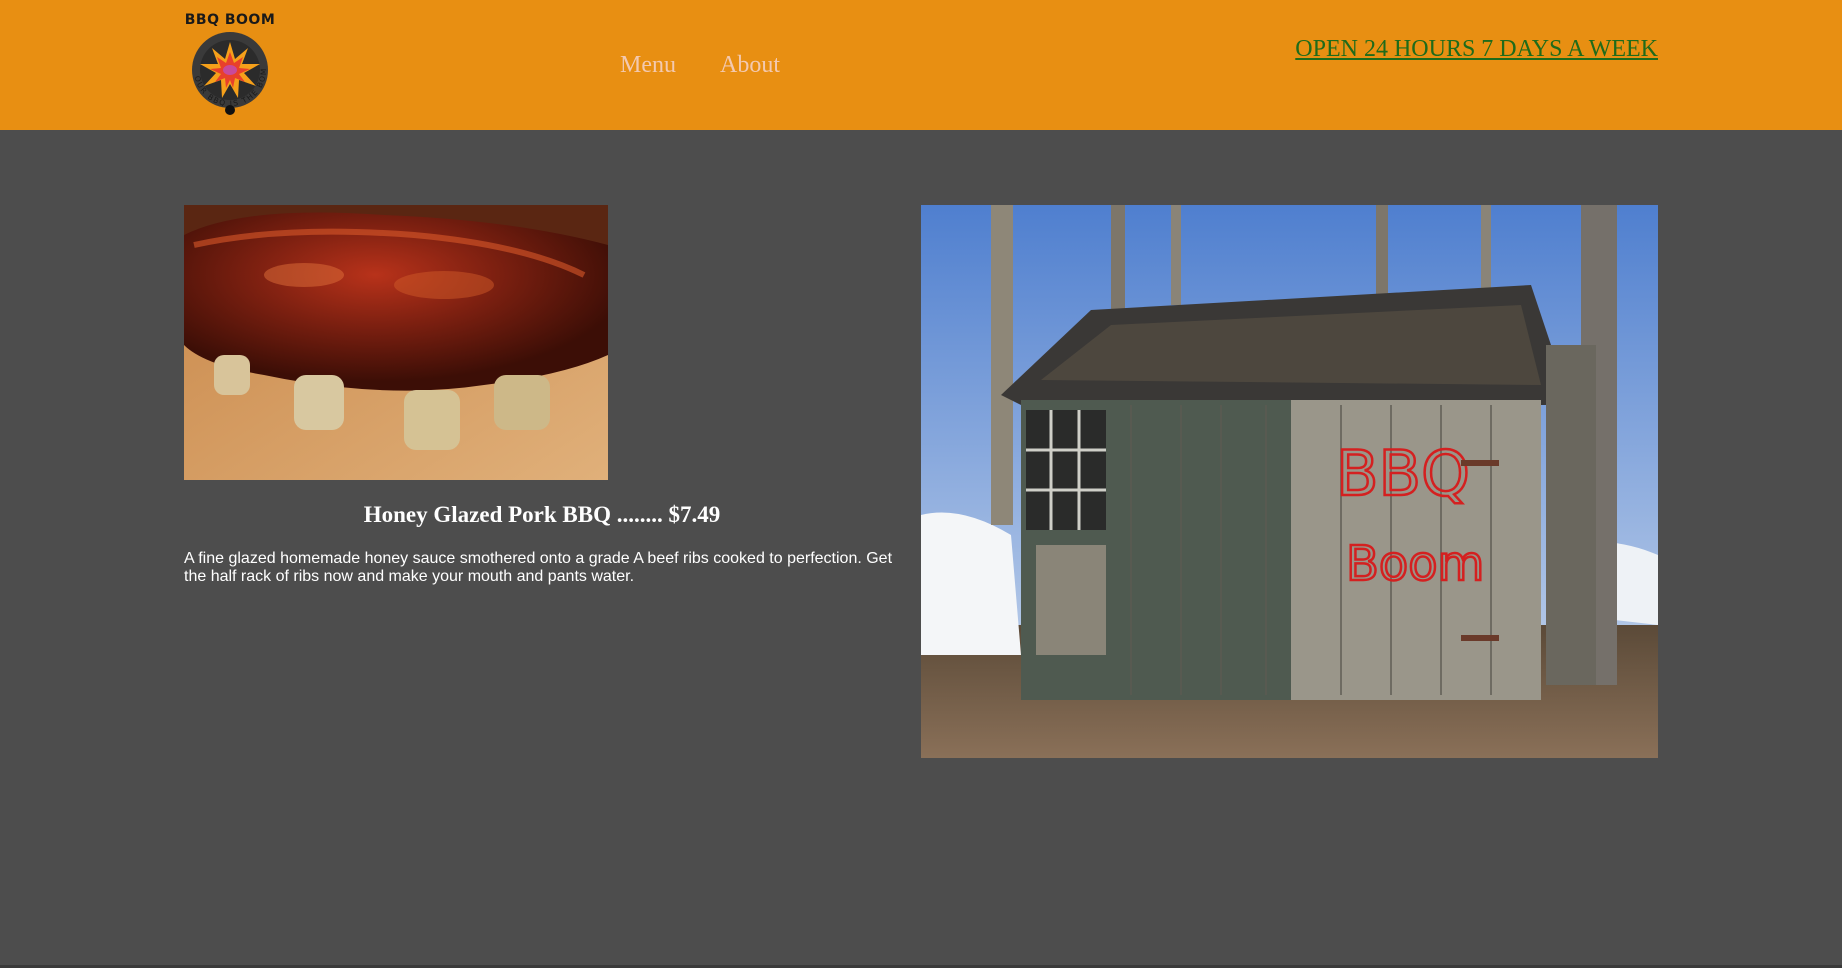 The image size is (1842, 968). Describe the element at coordinates (542, 514) in the screenshot. I see `dish-title: Honey Glazed Pork BBQ ........ $7.49` at that location.